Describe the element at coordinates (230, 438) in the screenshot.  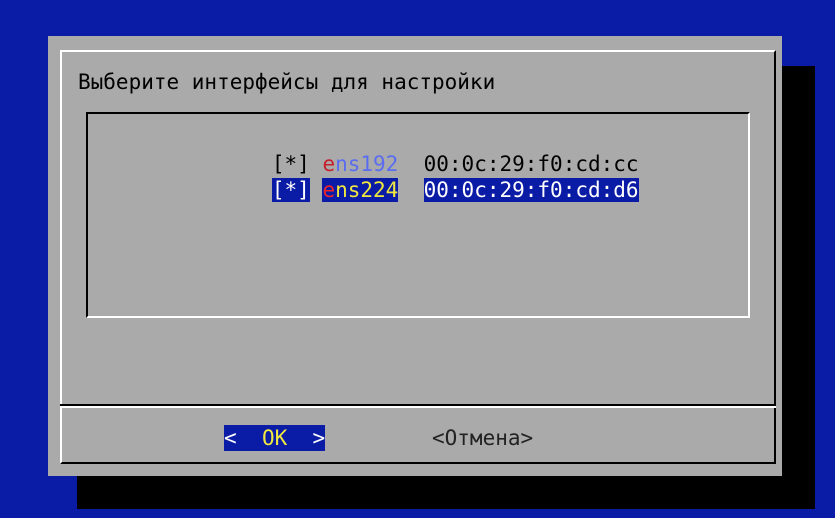
I see `ok-left-bracket: <` at that location.